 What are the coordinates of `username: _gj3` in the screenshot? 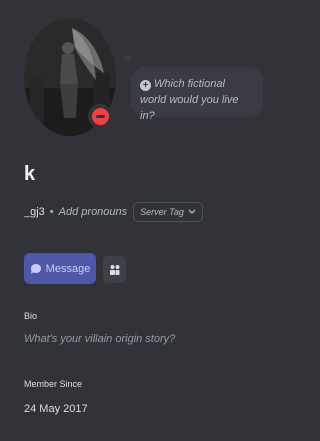 It's located at (34, 212).